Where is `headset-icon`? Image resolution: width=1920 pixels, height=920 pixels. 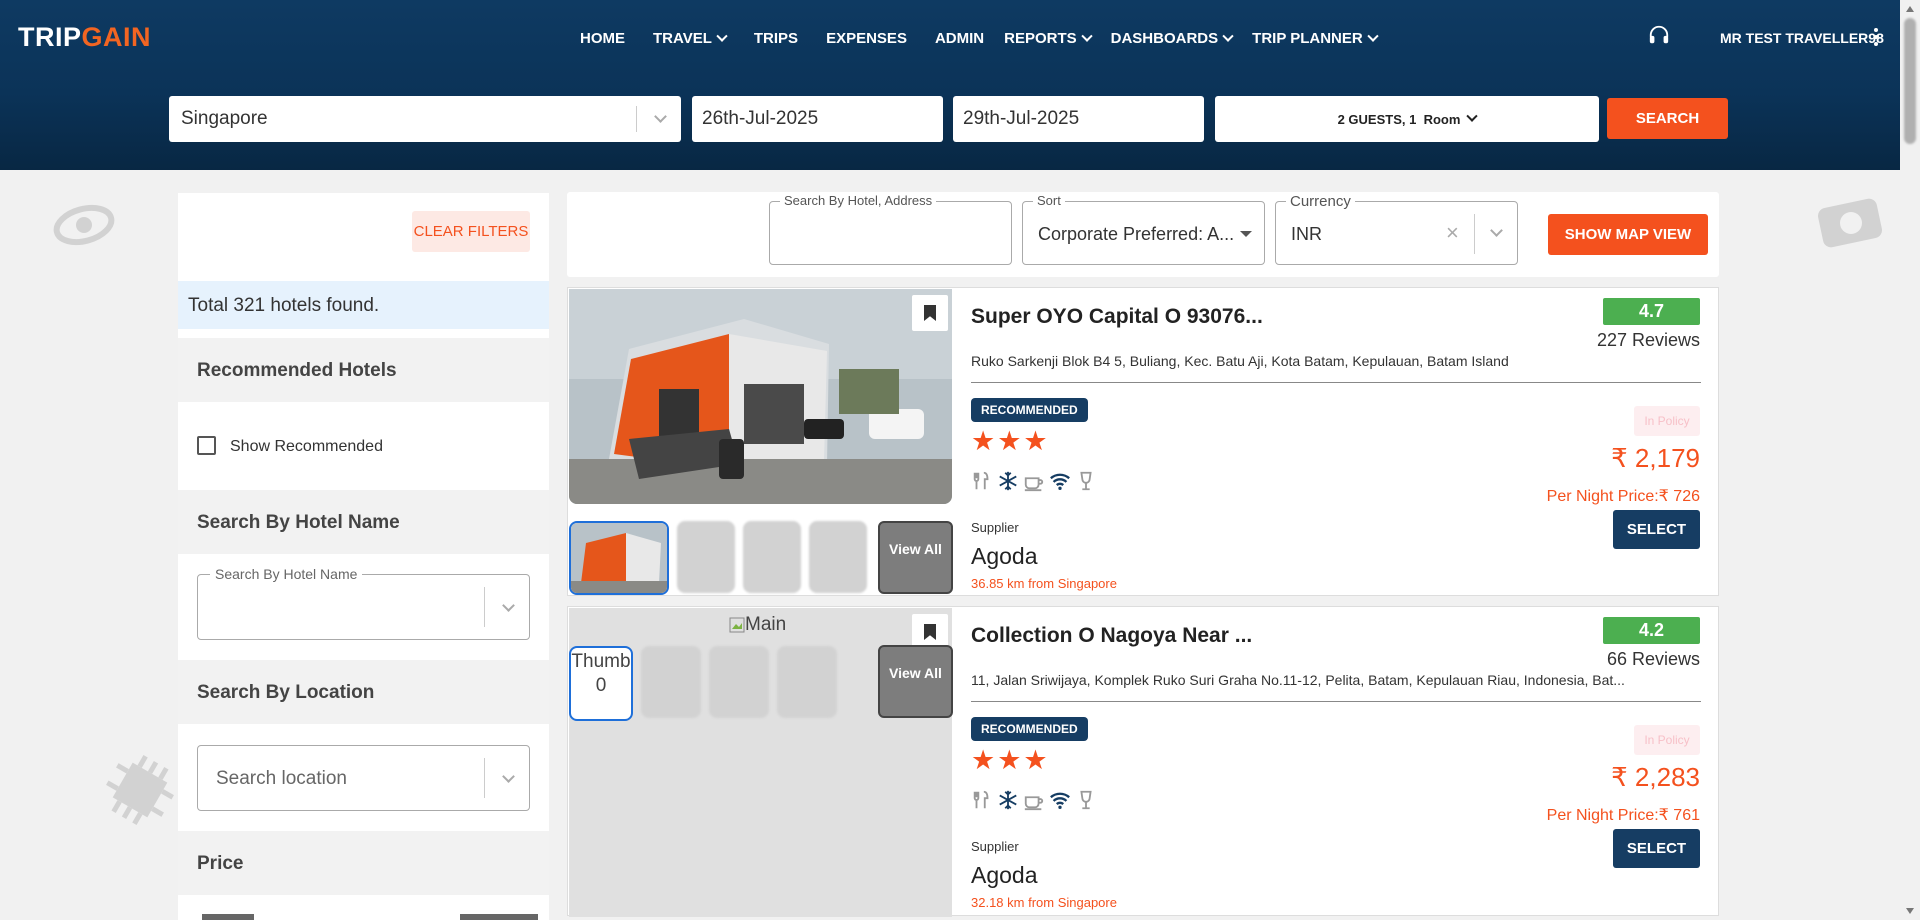
headset-icon is located at coordinates (1659, 35).